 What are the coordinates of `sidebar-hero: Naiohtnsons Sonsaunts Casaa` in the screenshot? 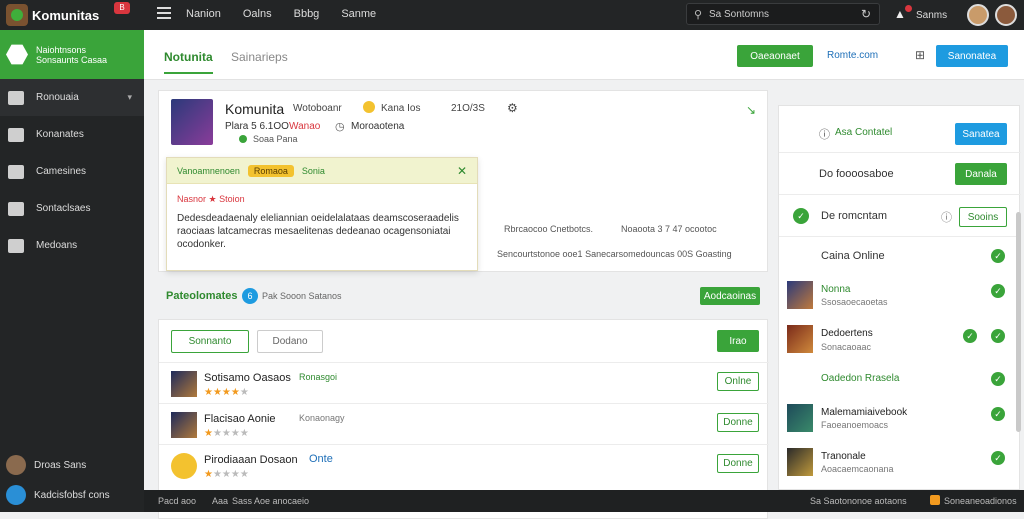 It's located at (72, 54).